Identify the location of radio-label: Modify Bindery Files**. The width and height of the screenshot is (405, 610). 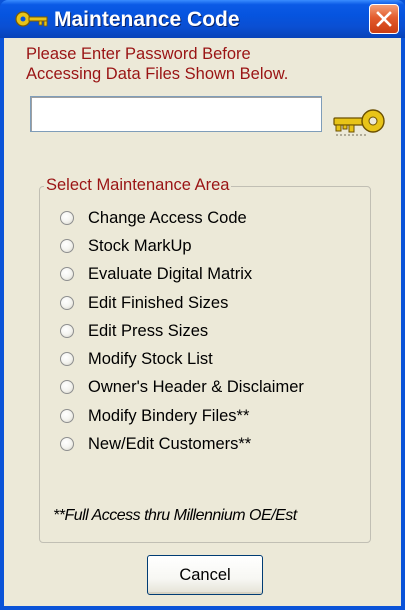
(169, 415).